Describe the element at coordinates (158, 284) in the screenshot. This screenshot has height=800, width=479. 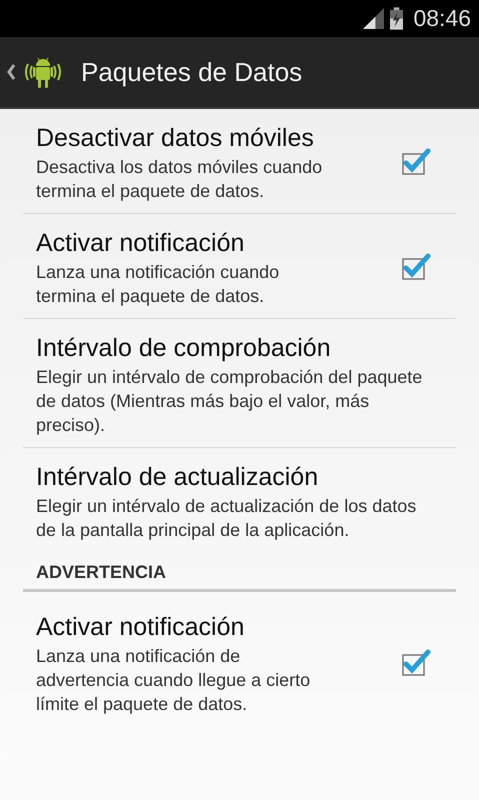
I see `preference-summary: Lanza una notificación cuando termina el paquete de datos.` at that location.